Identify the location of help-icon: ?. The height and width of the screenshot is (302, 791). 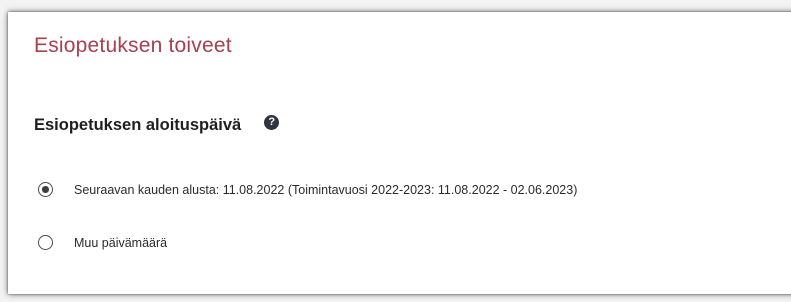
(272, 122).